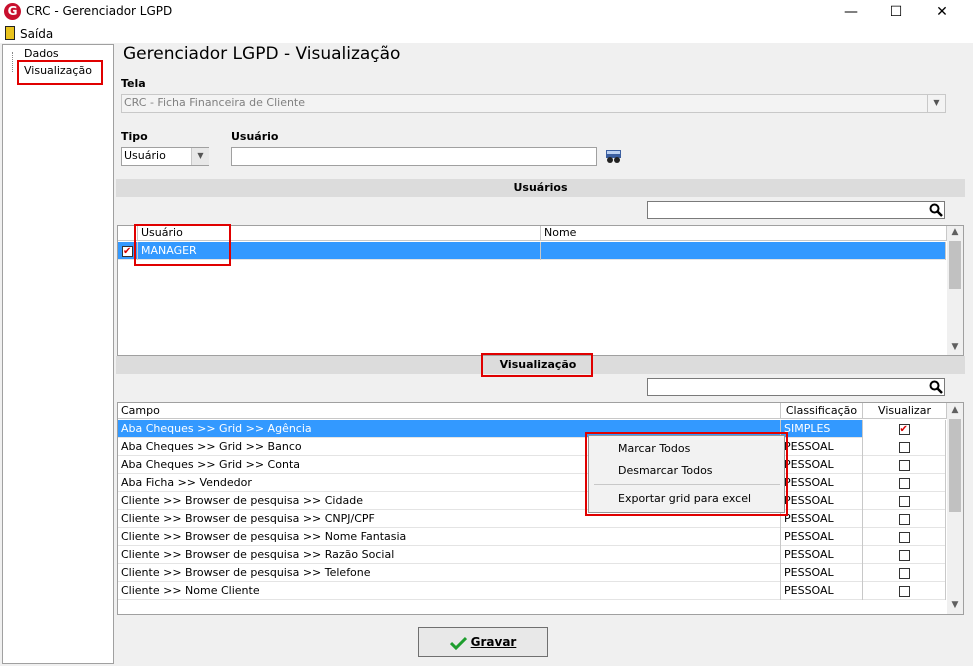 This screenshot has height=666, width=973. I want to click on table-row: Cliente >> Nome Cliente PESSOAL, so click(532, 591).